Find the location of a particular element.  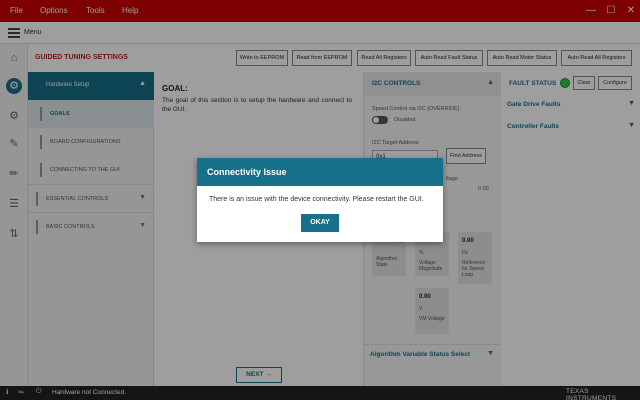

dialog-header: Connectivity Issue is located at coordinates (320, 172).